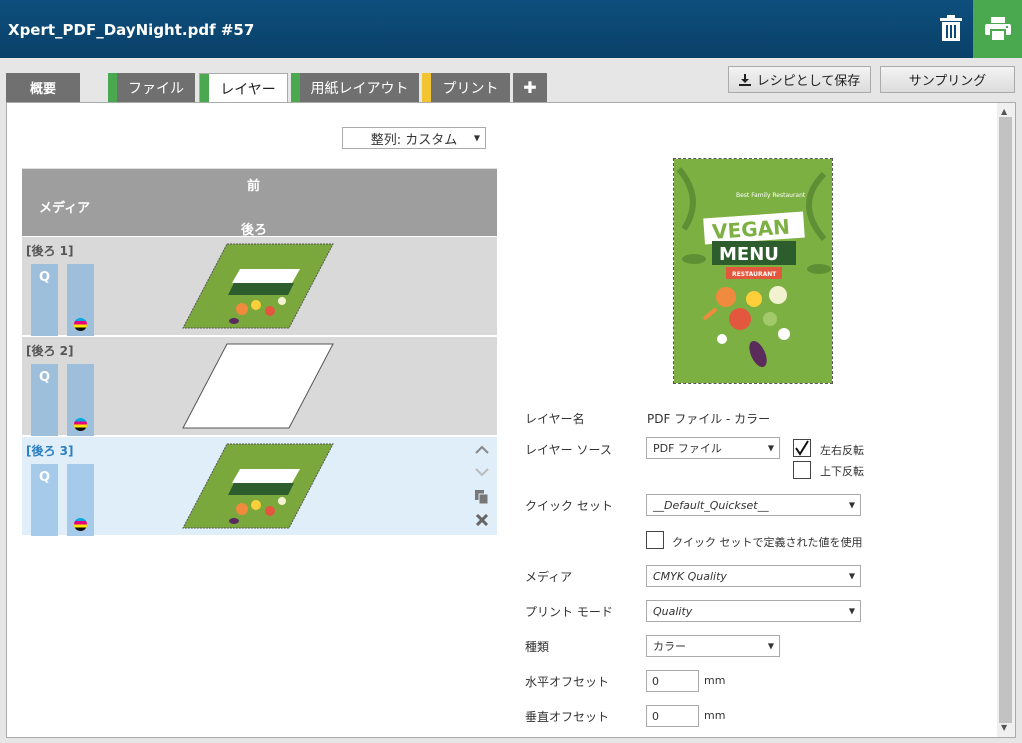 Image resolution: width=1022 pixels, height=743 pixels. I want to click on tab-layer-status, so click(204, 88).